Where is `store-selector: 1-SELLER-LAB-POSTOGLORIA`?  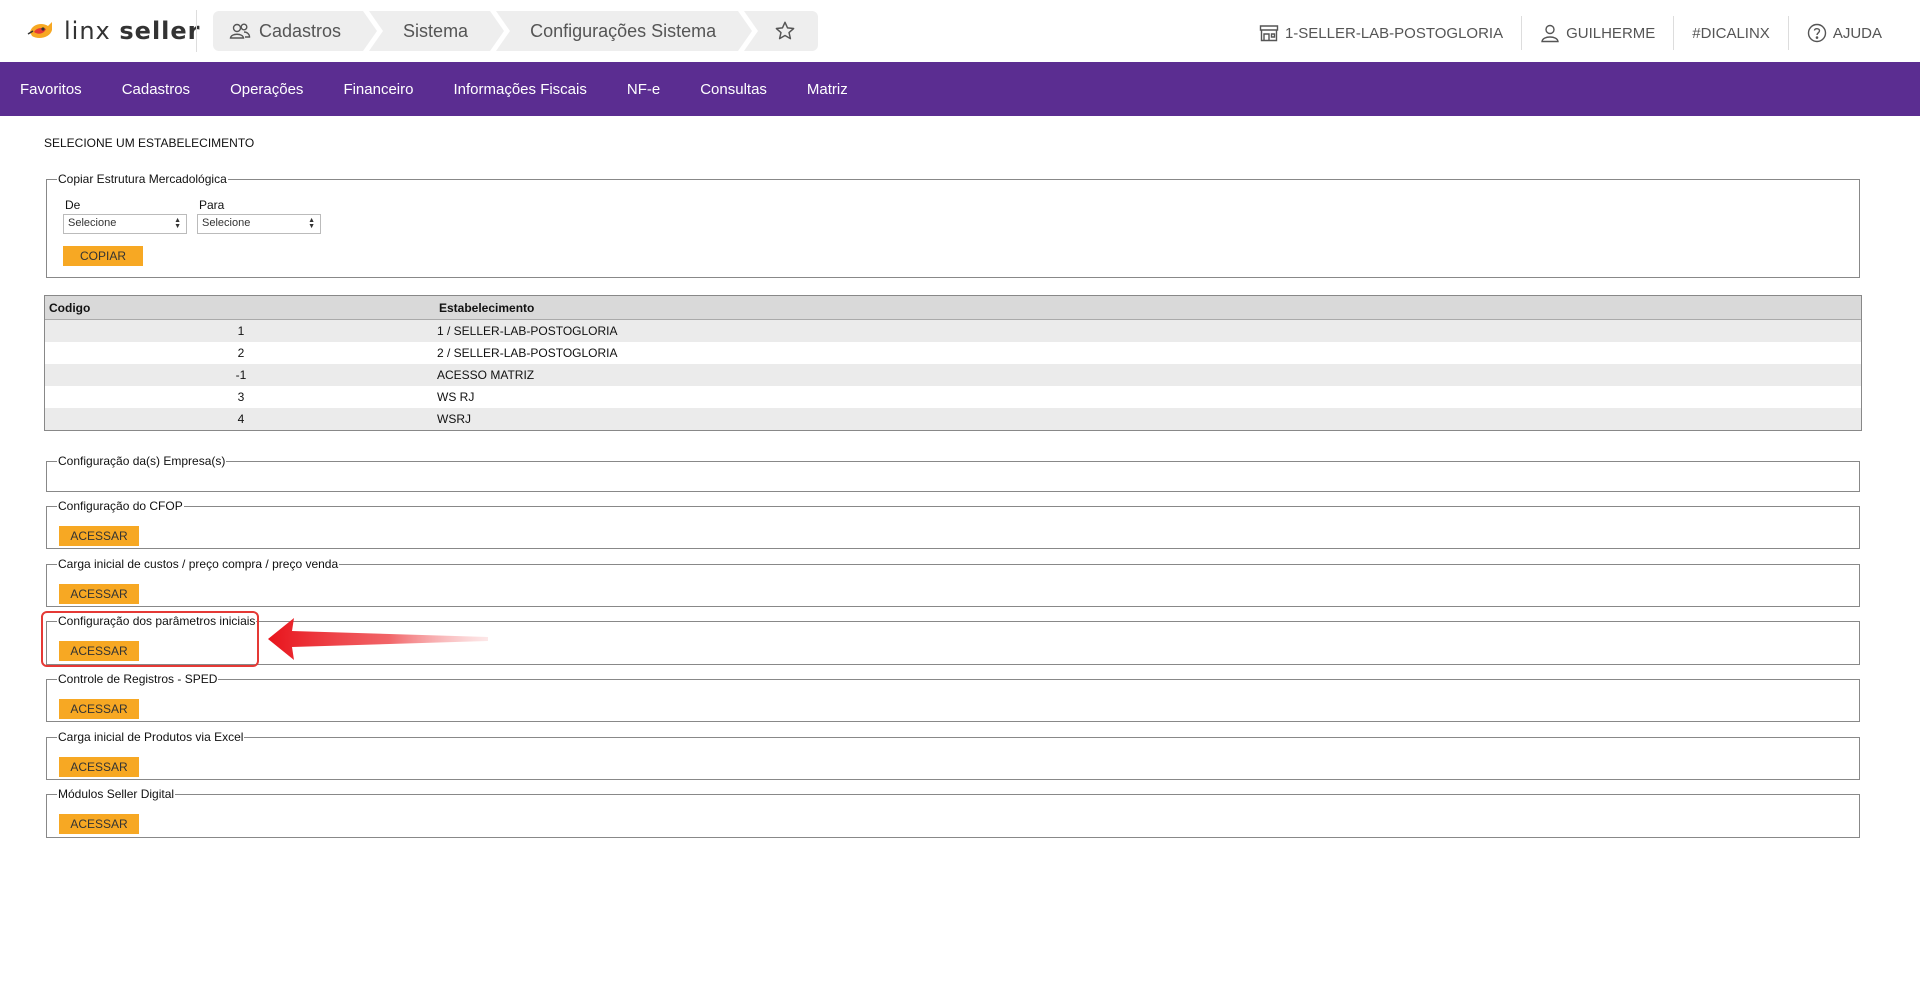 store-selector: 1-SELLER-LAB-POSTOGLORIA is located at coordinates (1381, 33).